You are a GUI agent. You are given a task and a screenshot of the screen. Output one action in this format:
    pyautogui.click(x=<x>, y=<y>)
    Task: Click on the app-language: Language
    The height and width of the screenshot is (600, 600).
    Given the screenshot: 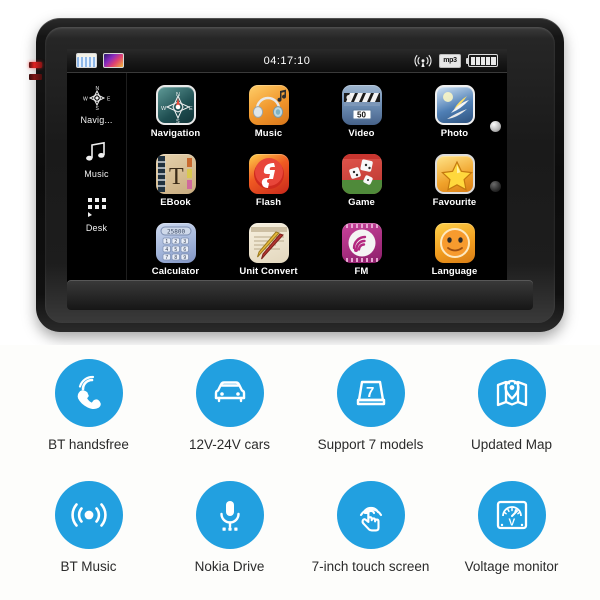 What is the action you would take?
    pyautogui.click(x=454, y=250)
    